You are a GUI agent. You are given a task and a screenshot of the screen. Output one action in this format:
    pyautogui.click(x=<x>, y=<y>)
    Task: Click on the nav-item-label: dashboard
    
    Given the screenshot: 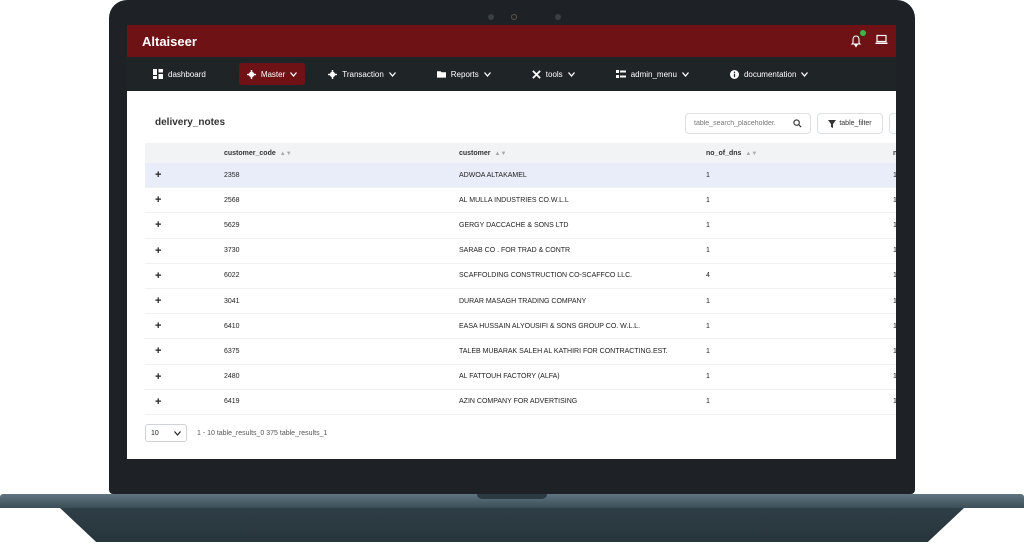 What is the action you would take?
    pyautogui.click(x=187, y=74)
    